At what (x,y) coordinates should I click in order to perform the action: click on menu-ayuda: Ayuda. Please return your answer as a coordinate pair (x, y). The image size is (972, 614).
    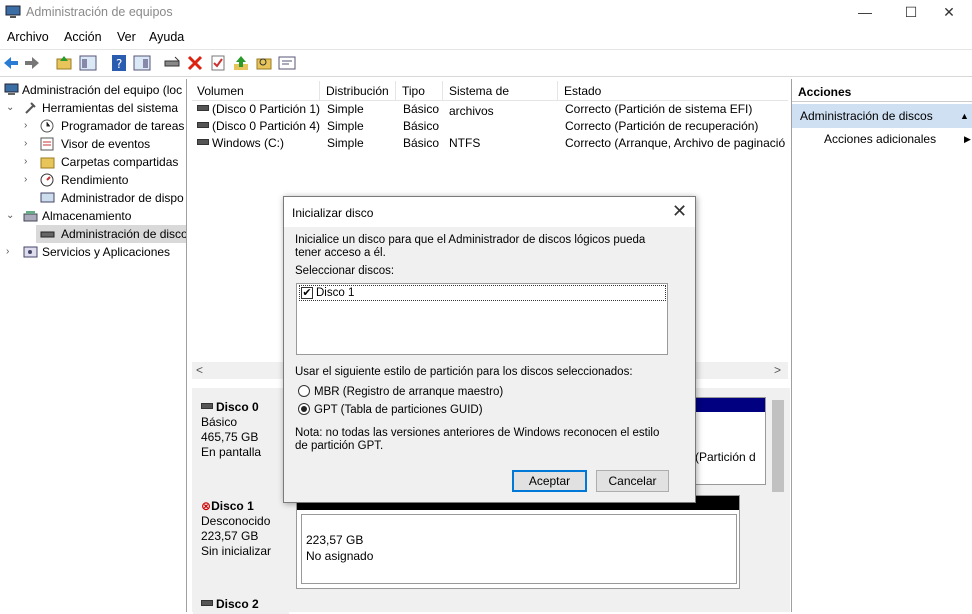
    Looking at the image, I should click on (166, 37).